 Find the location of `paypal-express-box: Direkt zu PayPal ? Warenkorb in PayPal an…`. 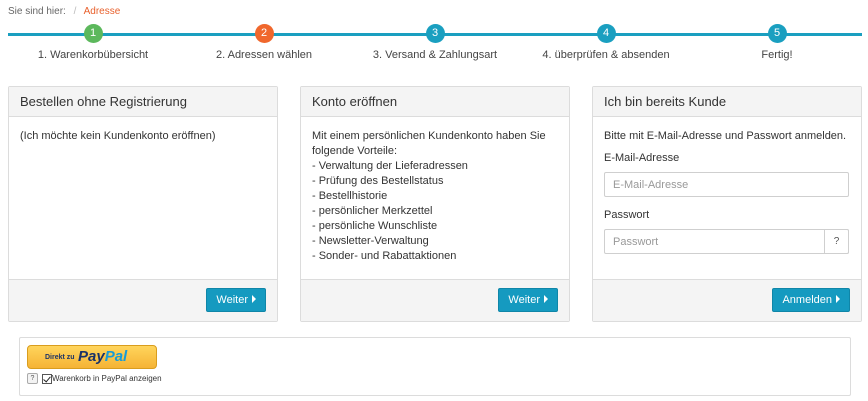

paypal-express-box: Direkt zu PayPal ? Warenkorb in PayPal an… is located at coordinates (435, 366).